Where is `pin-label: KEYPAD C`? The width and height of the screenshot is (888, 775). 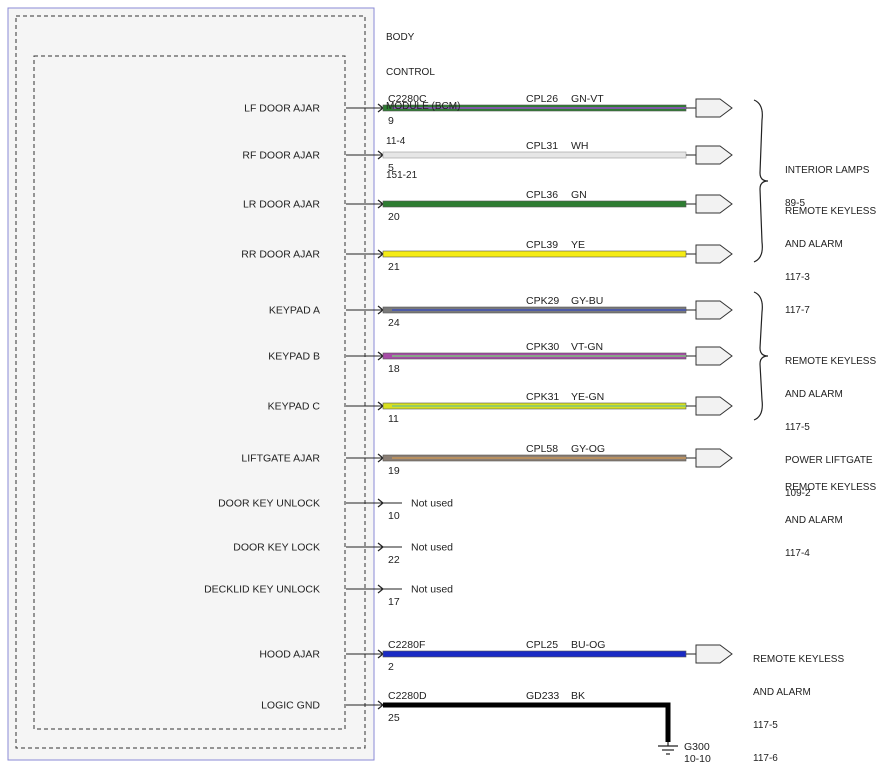
pin-label: KEYPAD C is located at coordinates (294, 407).